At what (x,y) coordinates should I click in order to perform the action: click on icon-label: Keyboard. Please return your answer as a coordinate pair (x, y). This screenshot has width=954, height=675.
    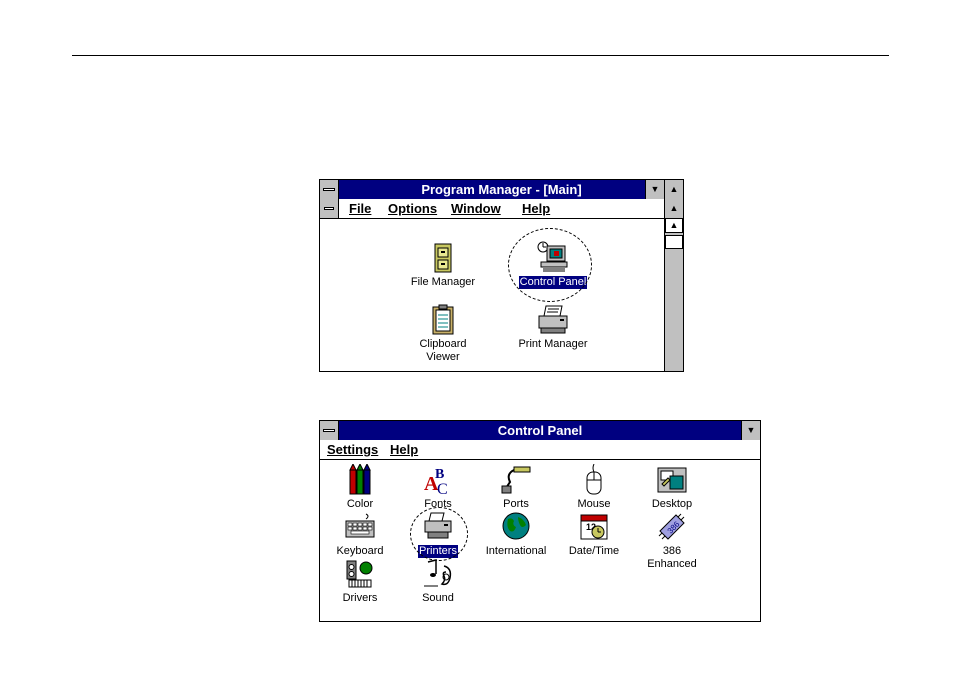
    Looking at the image, I should click on (360, 551).